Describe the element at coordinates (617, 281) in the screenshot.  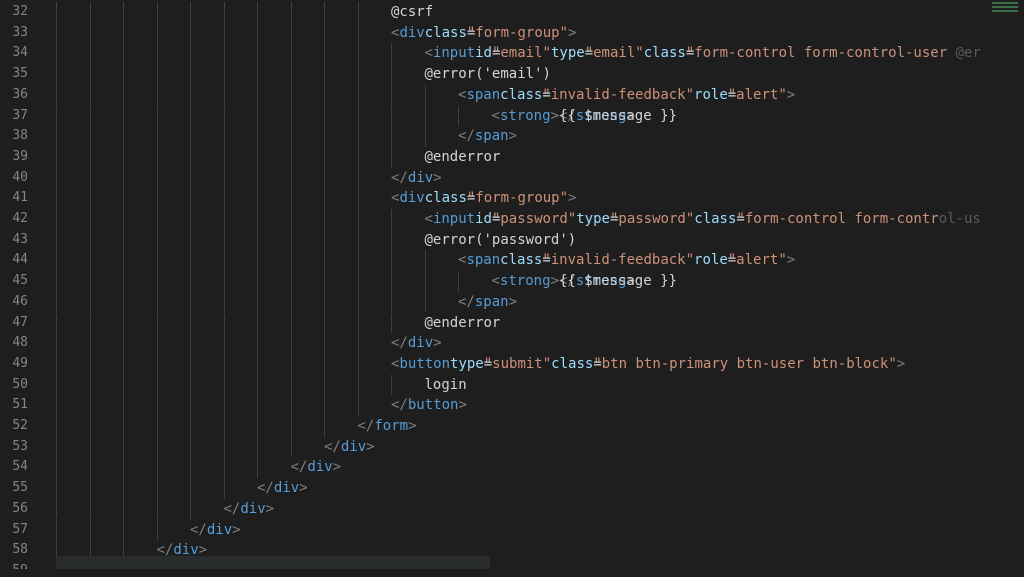
I see `code-token: {{ $message }}` at that location.